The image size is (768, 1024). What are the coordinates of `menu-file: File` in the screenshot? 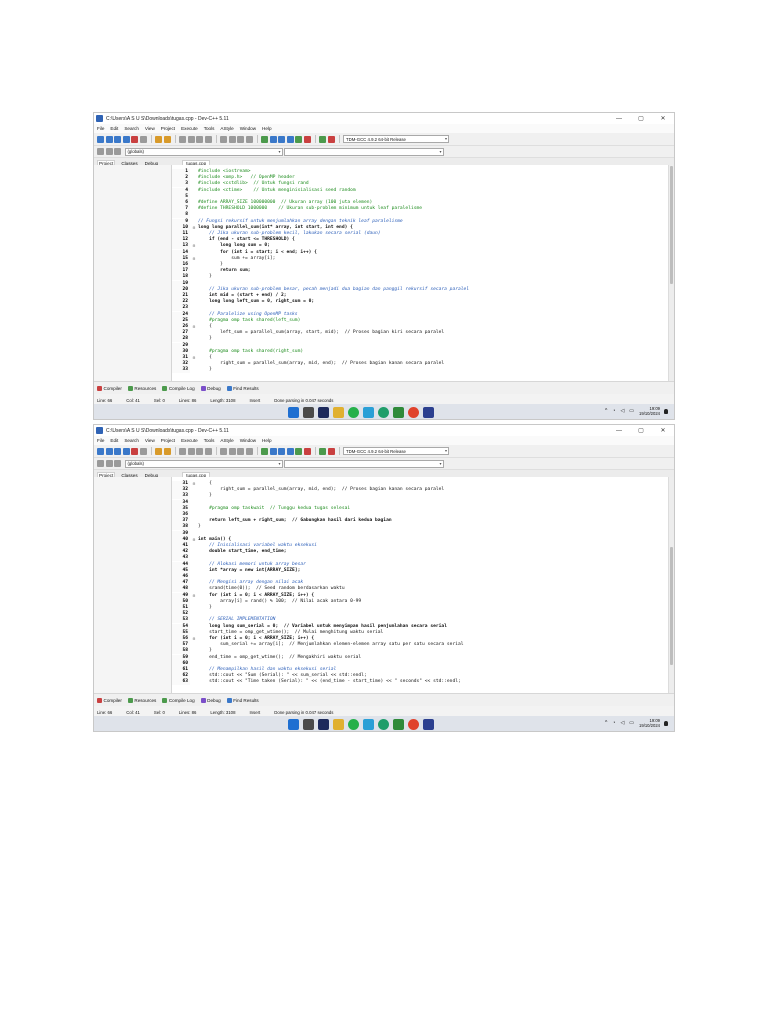 It's located at (100, 128).